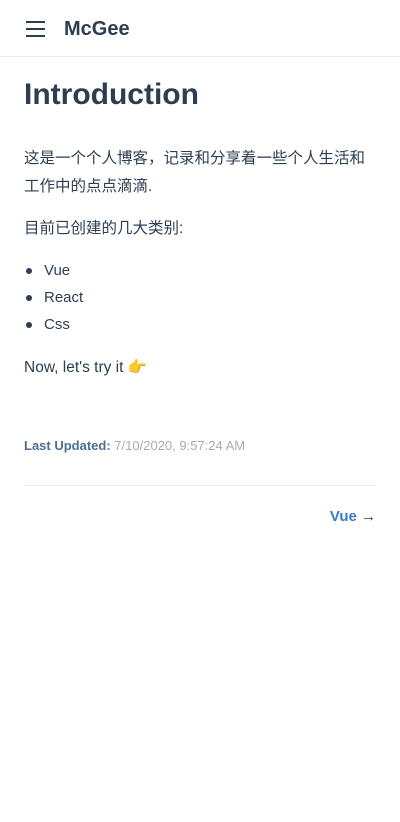 Image resolution: width=400 pixels, height=822 pixels. What do you see at coordinates (86, 367) in the screenshot?
I see `call-to-action: Now, let's try it 👉` at bounding box center [86, 367].